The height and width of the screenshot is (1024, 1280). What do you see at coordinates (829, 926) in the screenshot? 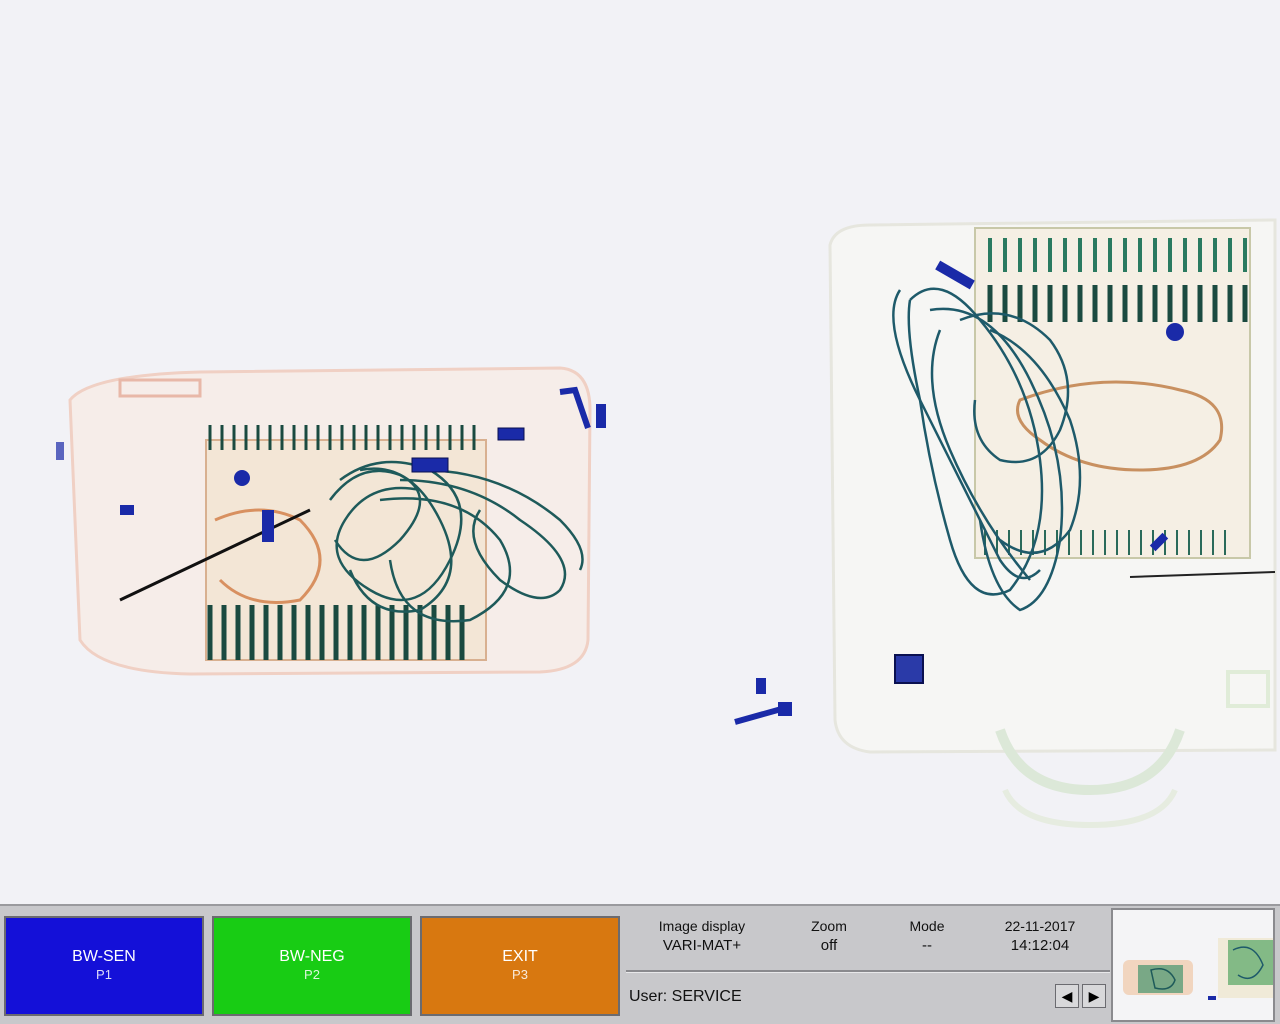
I see `zoom-label: Zoom` at bounding box center [829, 926].